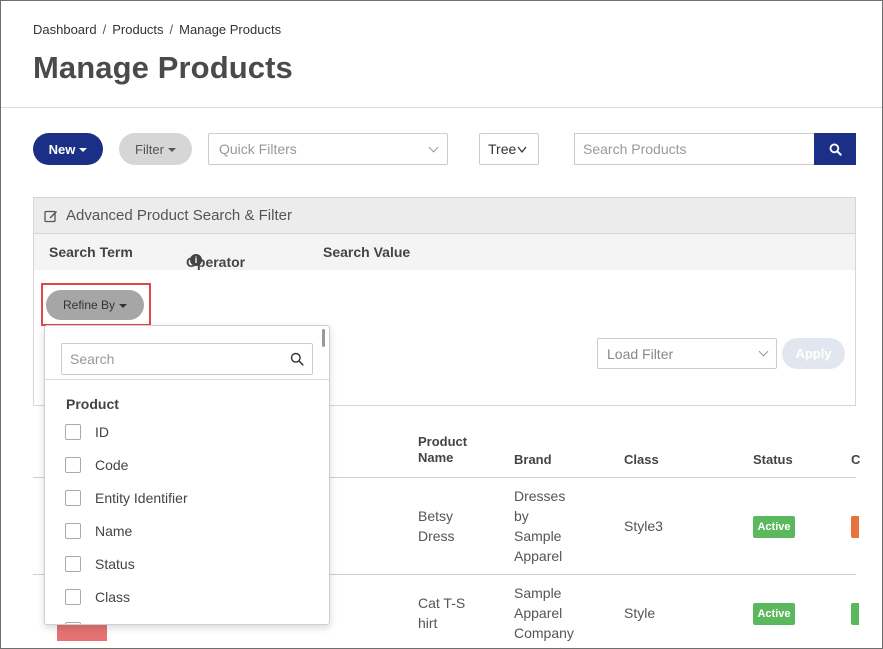 Image resolution: width=883 pixels, height=649 pixels. I want to click on advanced-search-header: Advanced Product Search & Filter, so click(444, 216).